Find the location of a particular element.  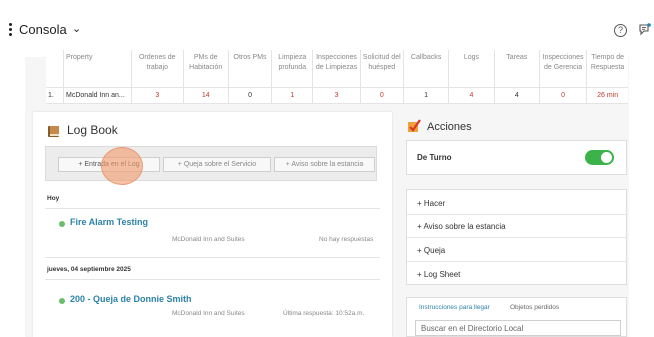

today-label: Hoy is located at coordinates (53, 198).